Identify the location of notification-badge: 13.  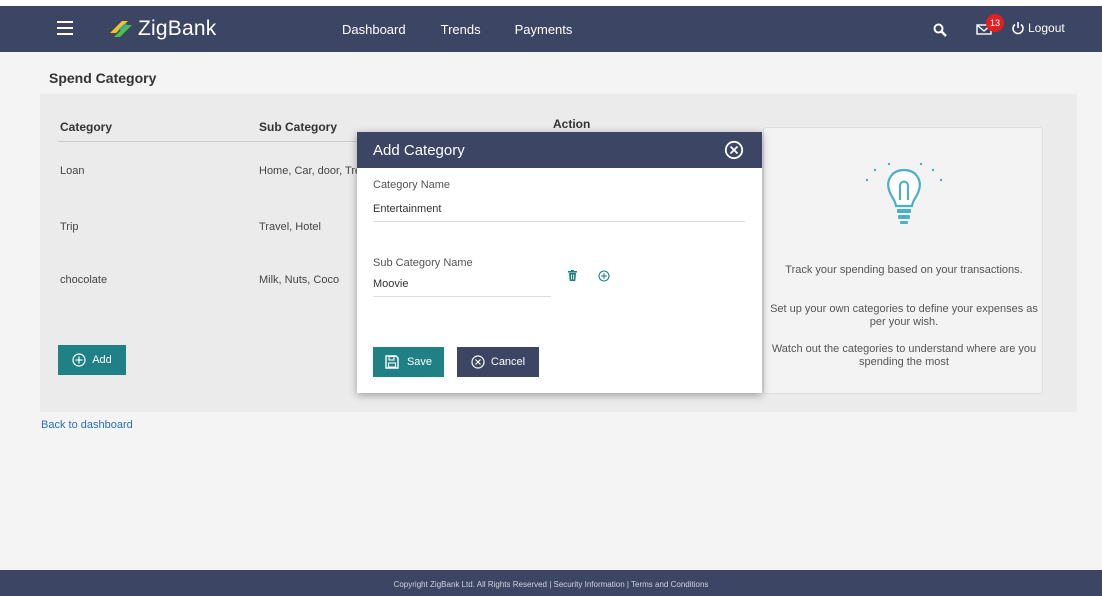
(995, 23).